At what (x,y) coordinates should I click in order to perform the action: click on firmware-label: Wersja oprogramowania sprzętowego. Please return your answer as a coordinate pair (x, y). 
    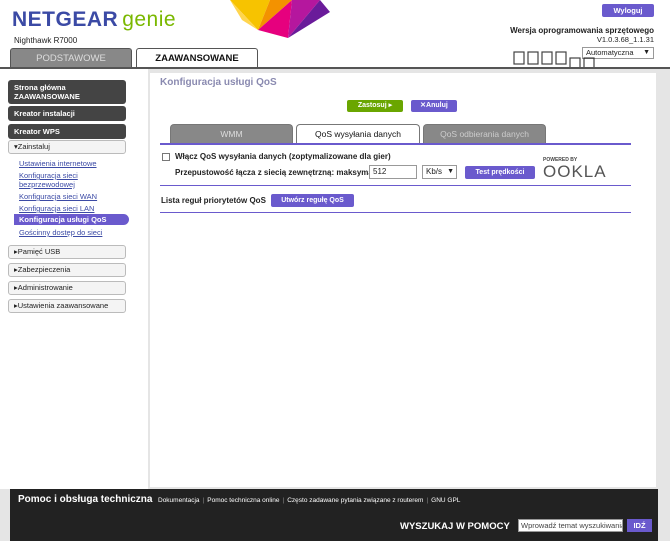
    Looking at the image, I should click on (582, 30).